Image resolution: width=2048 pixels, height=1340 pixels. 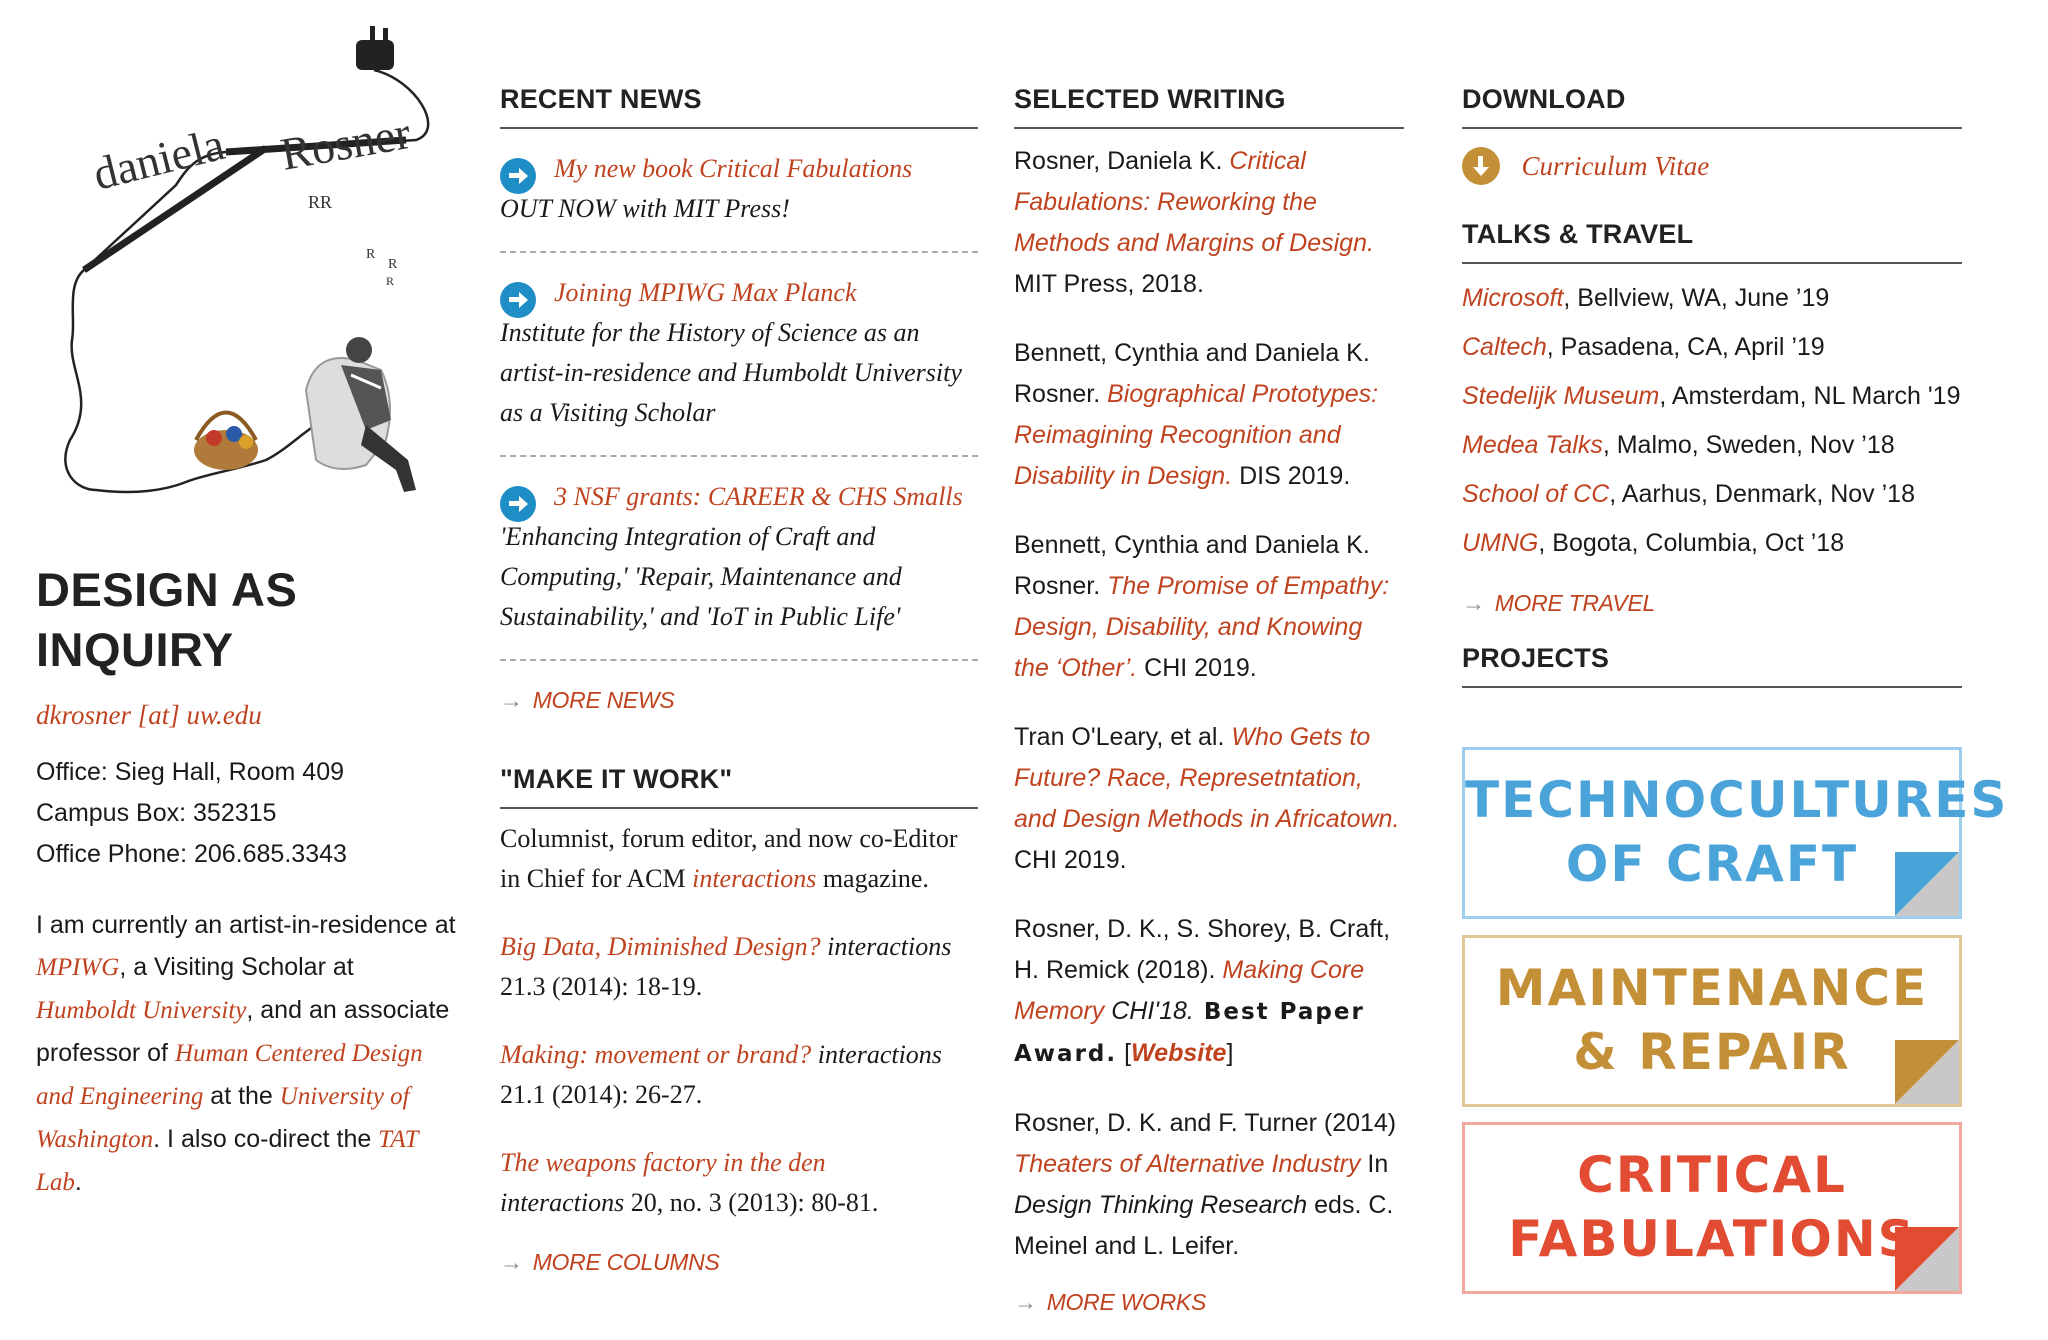 What do you see at coordinates (1209, 1302) in the screenshot?
I see `more-works-link: → MORE WORKS` at bounding box center [1209, 1302].